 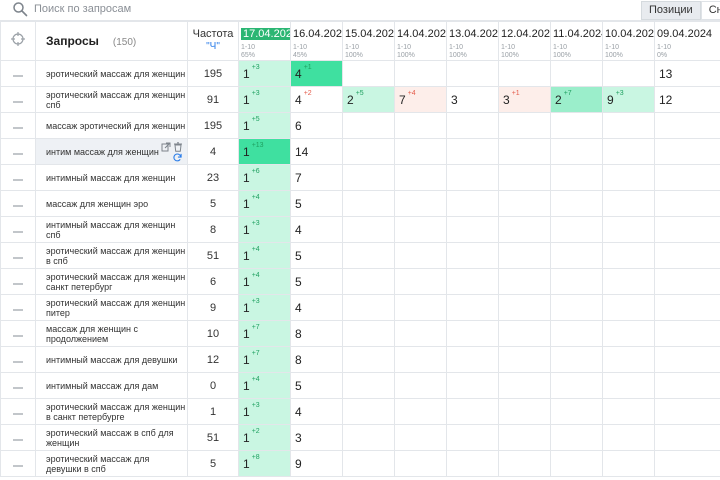 I want to click on position-cell: 4 +1, so click(x=316, y=73).